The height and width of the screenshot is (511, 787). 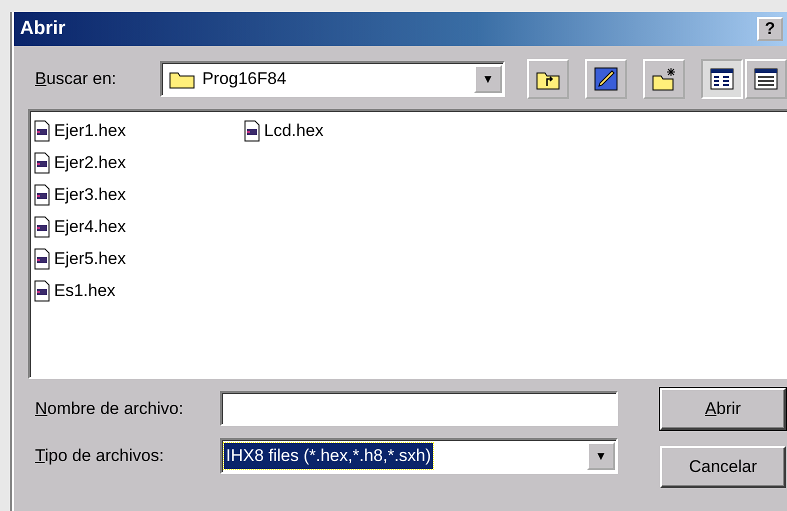 I want to click on file-item: Ejer5.hex, so click(x=139, y=259).